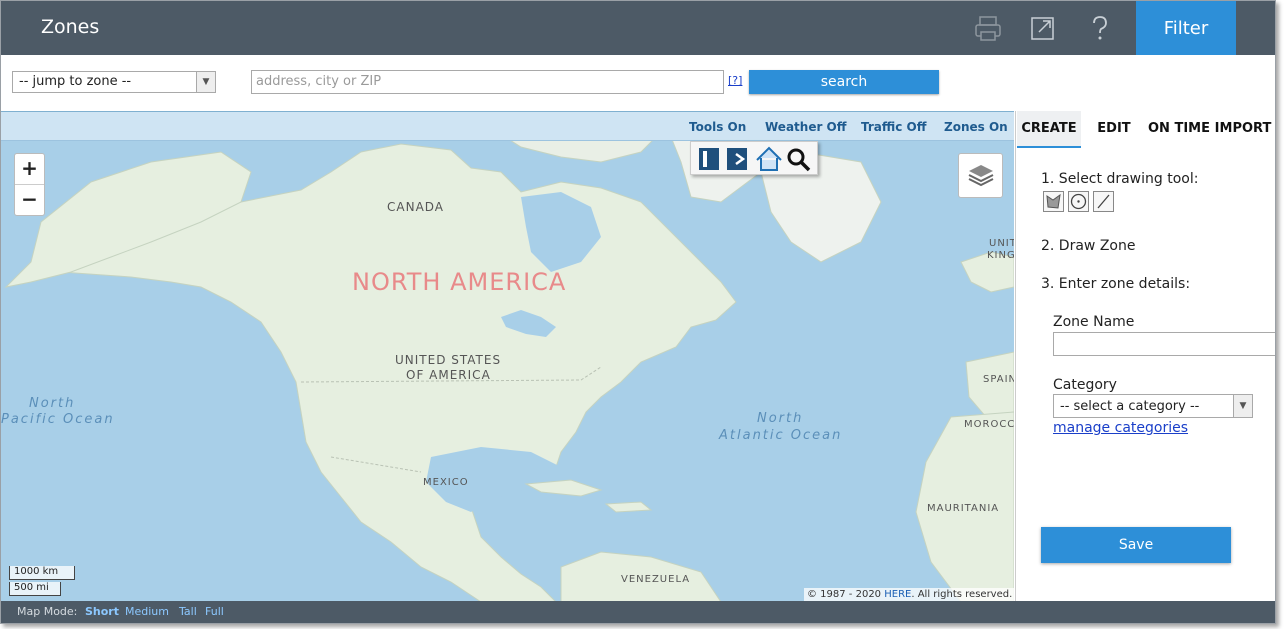  I want to click on ocean-label-atlantic-2: Atlantic Ocean, so click(781, 435).